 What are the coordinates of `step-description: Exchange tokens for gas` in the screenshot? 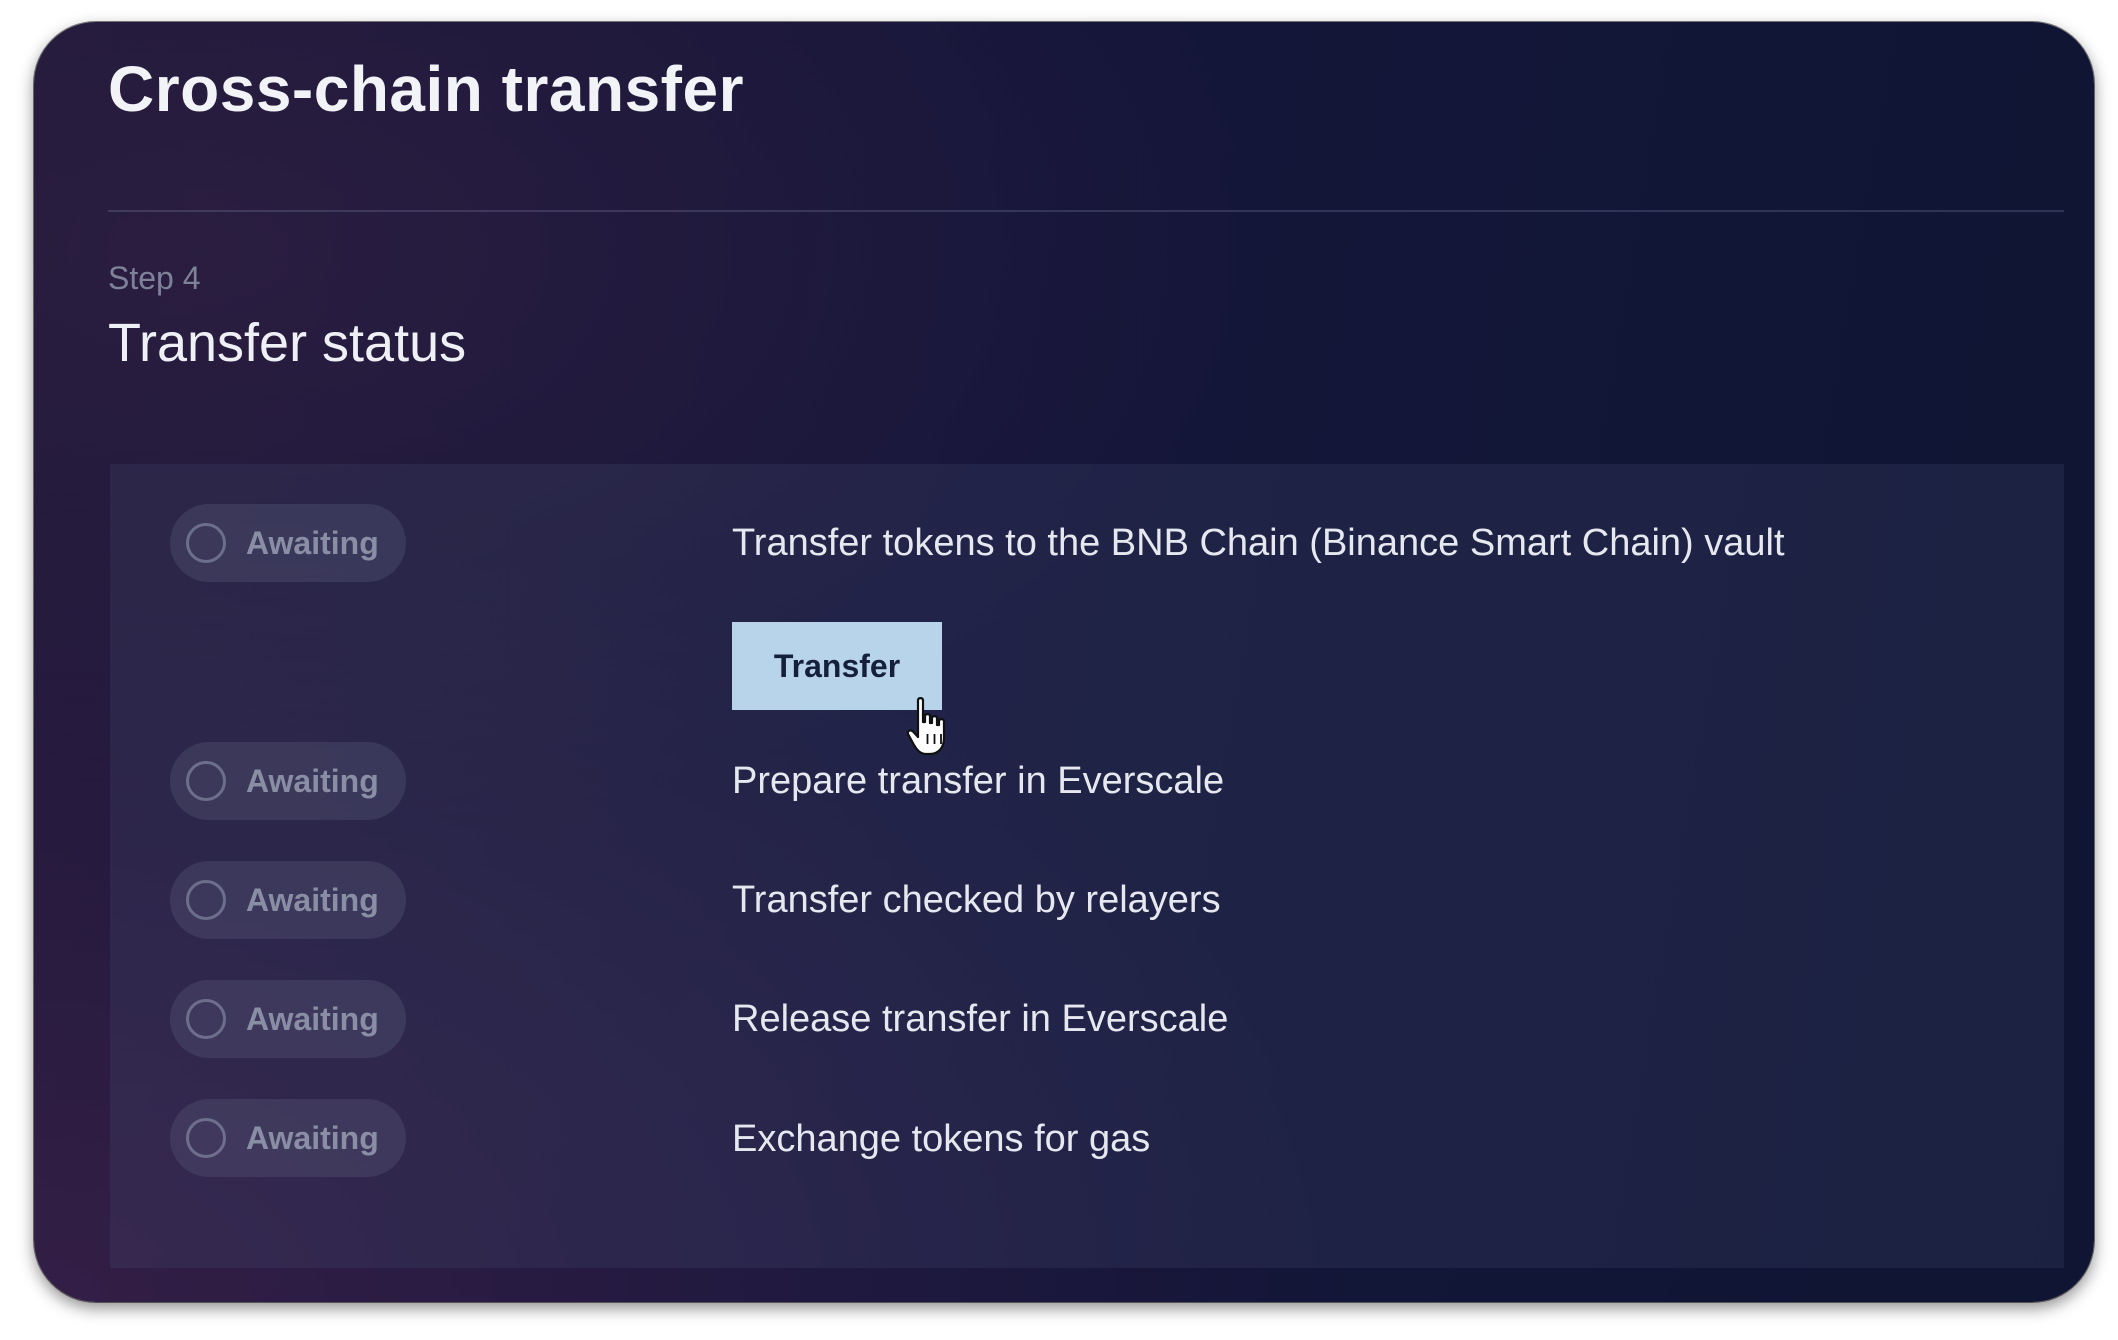 It's located at (941, 1139).